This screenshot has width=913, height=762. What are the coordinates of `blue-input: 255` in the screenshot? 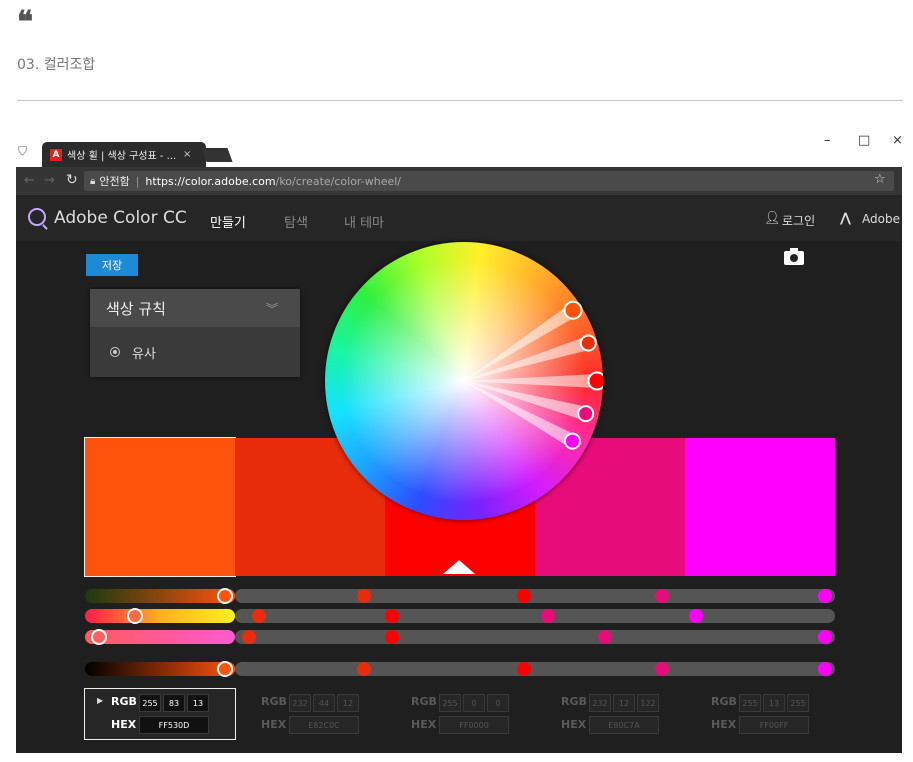 It's located at (798, 703).